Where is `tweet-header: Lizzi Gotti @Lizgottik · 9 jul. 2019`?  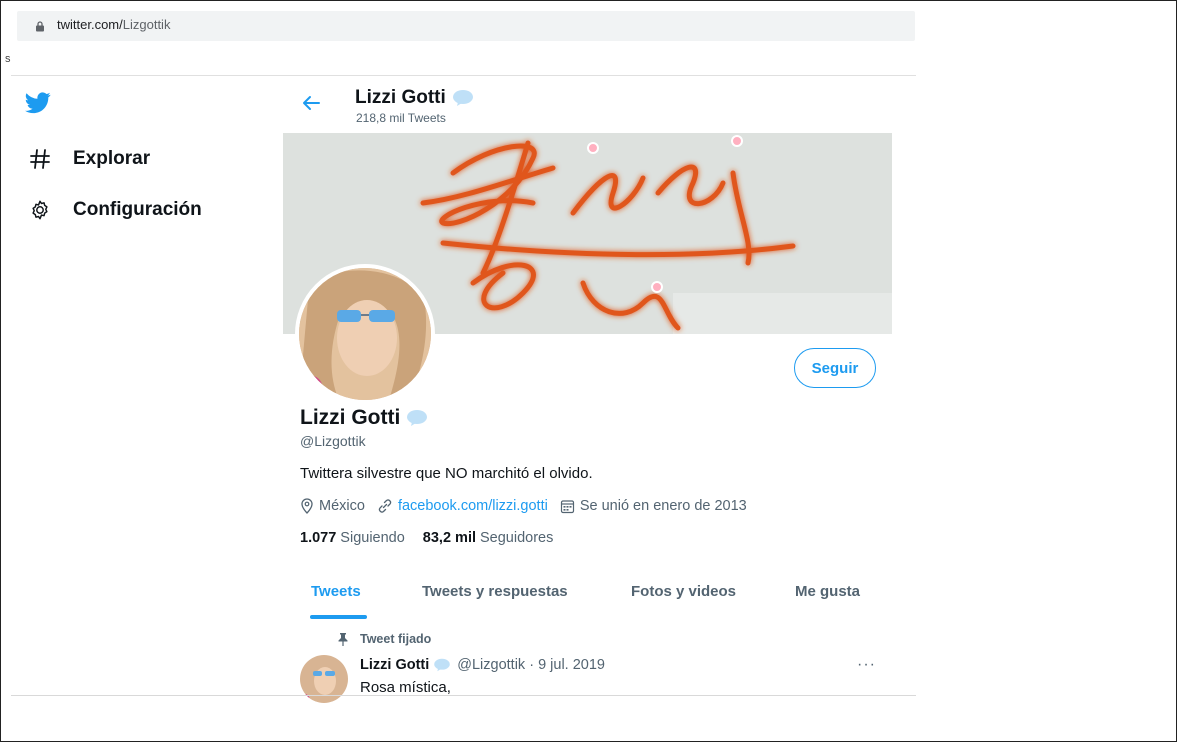 tweet-header: Lizzi Gotti @Lizgottik · 9 jul. 2019 is located at coordinates (482, 665).